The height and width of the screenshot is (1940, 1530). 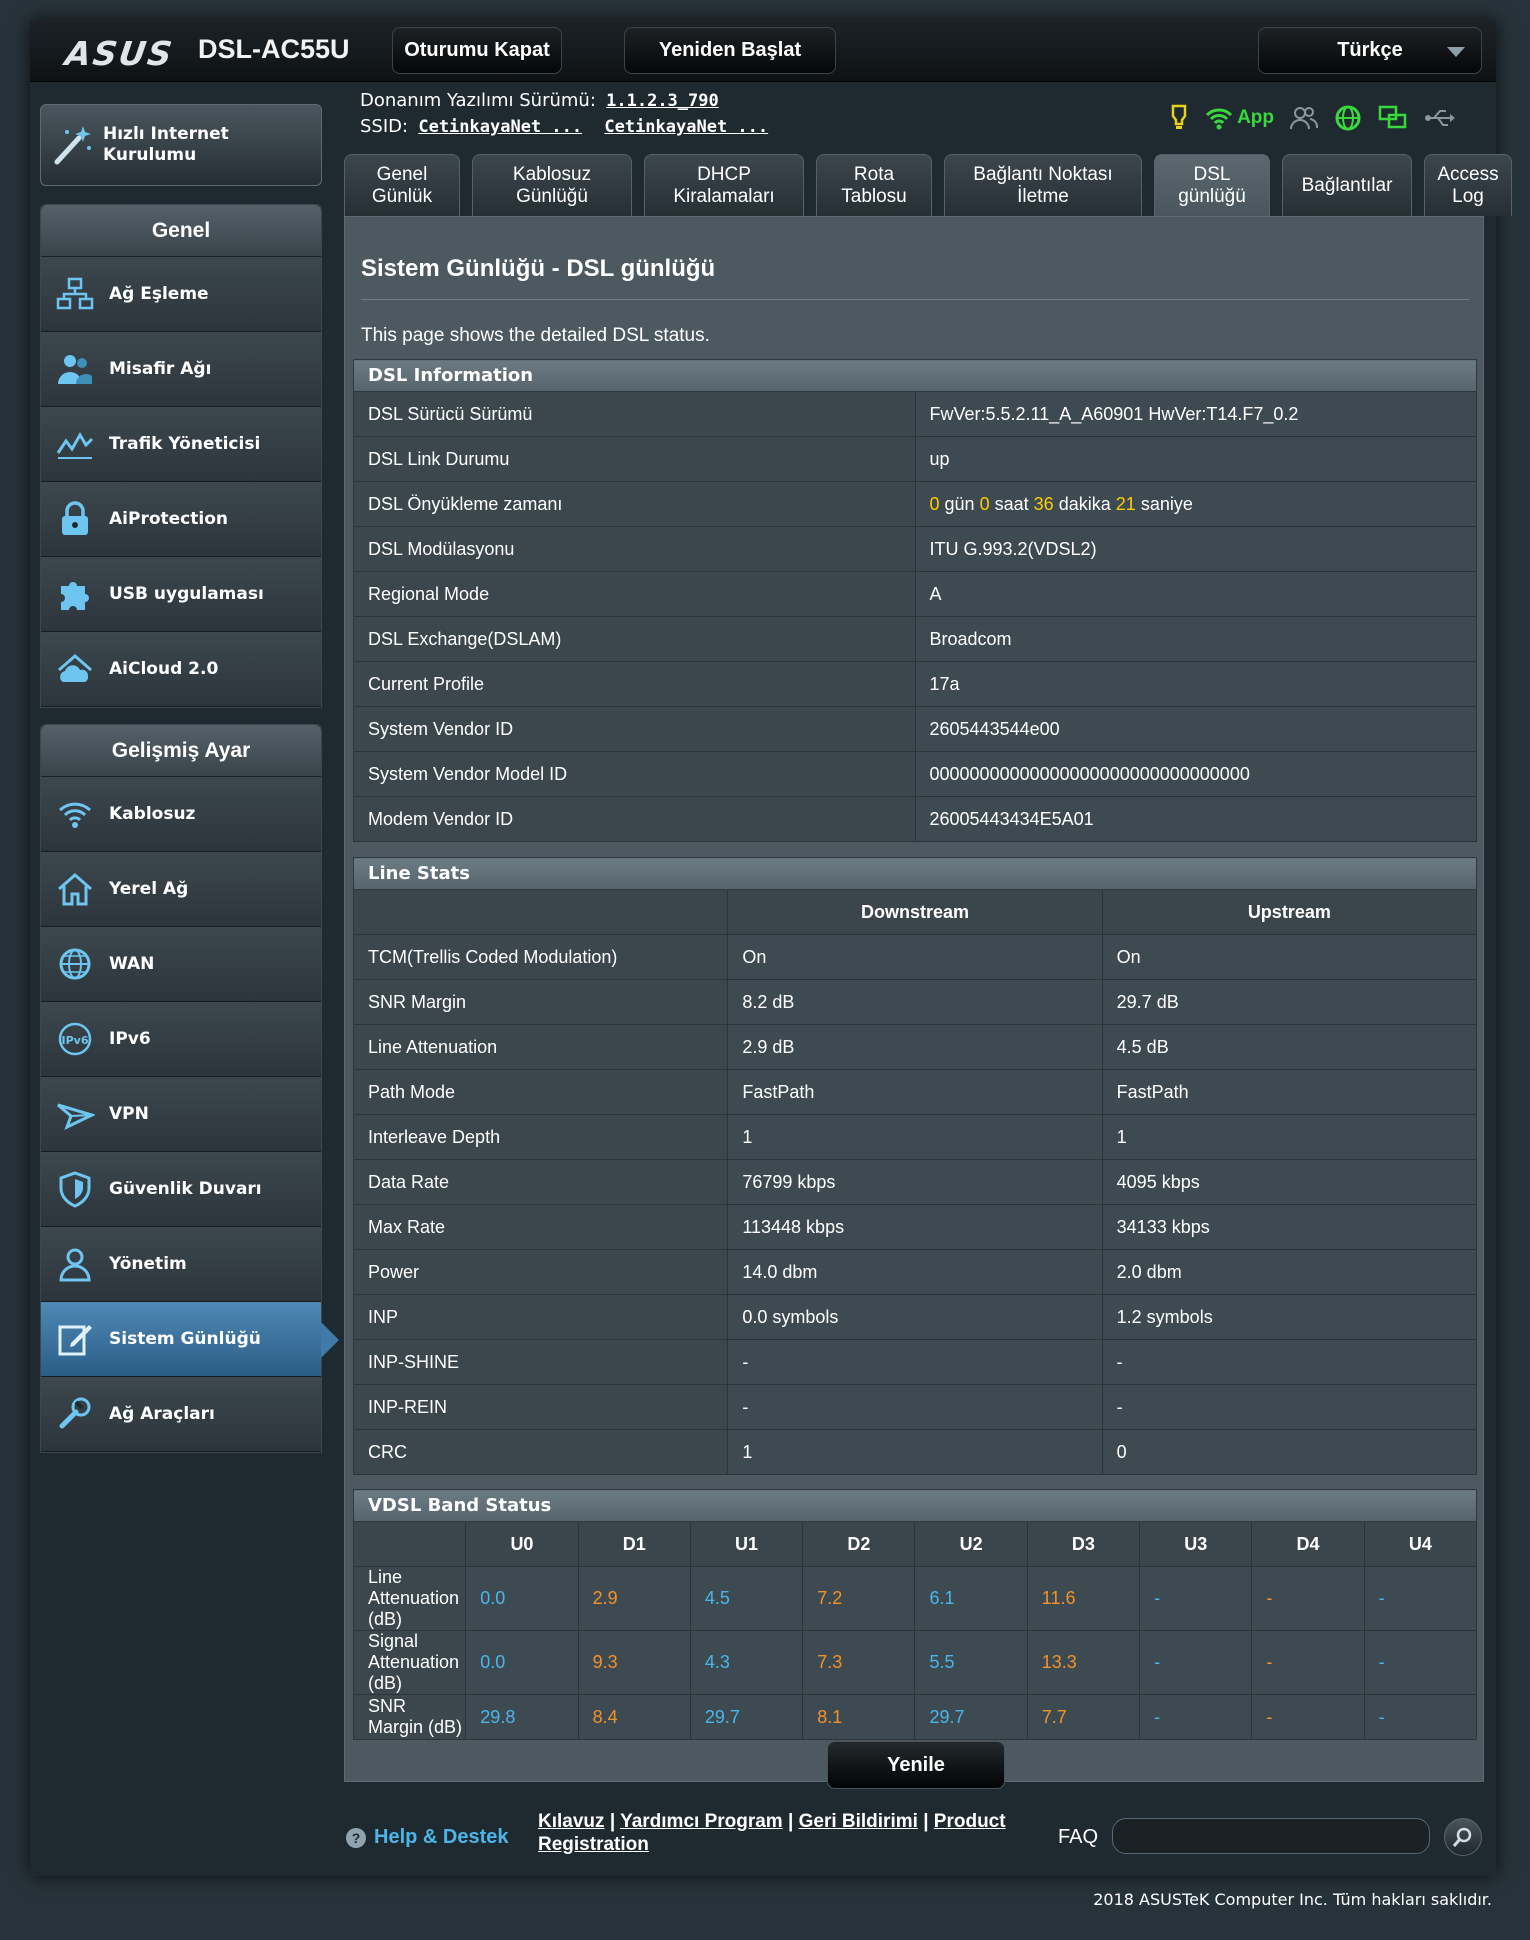 What do you see at coordinates (181, 145) in the screenshot?
I see `quick-internet-setup-button: Hızlı Internet Kurulumu` at bounding box center [181, 145].